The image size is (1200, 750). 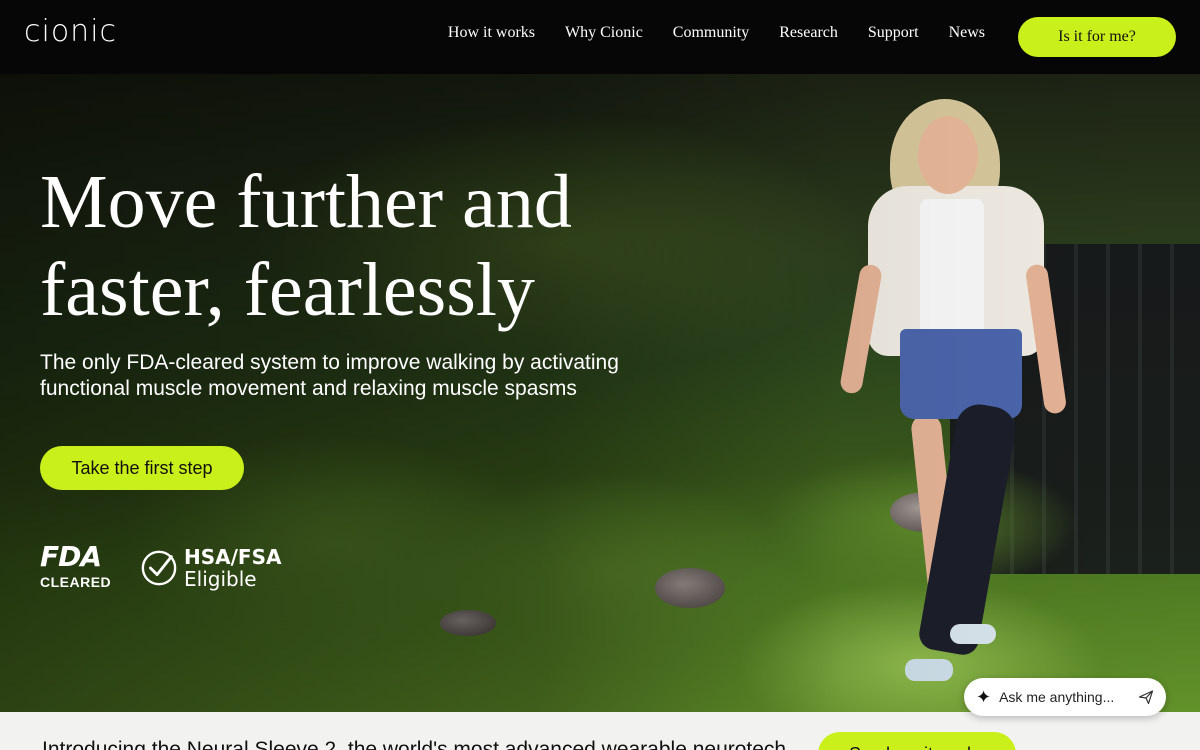 What do you see at coordinates (491, 33) in the screenshot?
I see `nav-link-how-it-works: How it works` at bounding box center [491, 33].